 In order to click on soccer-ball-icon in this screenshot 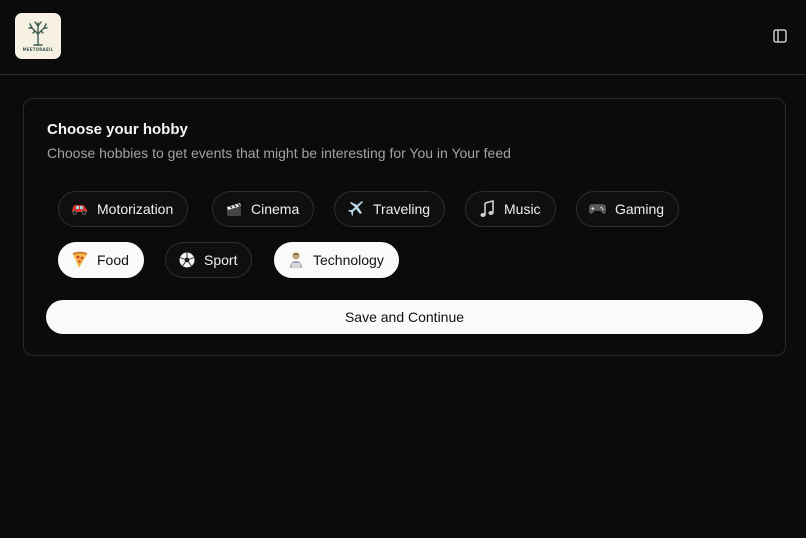, I will do `click(186, 260)`.